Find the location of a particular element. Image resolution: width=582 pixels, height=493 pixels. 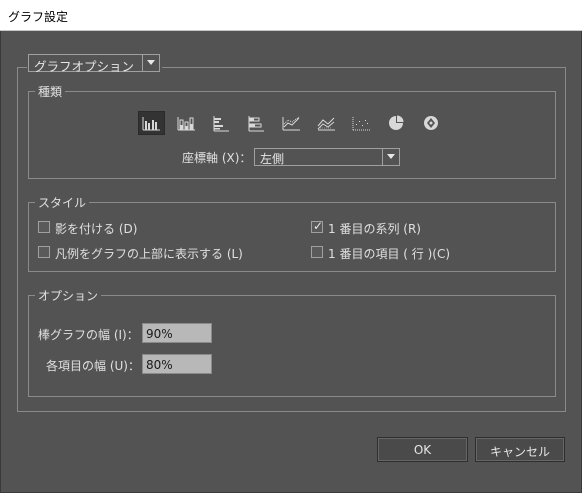

cancel-button-label: キャンセル is located at coordinates (519, 452).